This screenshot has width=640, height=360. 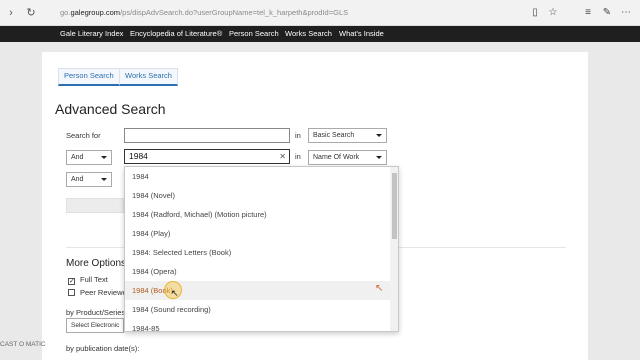 What do you see at coordinates (258, 176) in the screenshot?
I see `suggestion-item: 1984` at bounding box center [258, 176].